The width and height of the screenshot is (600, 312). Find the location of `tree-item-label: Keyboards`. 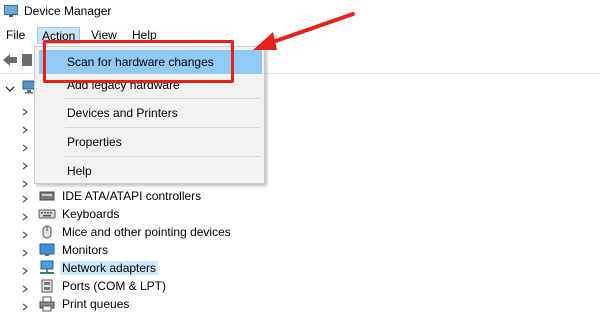

tree-item-label: Keyboards is located at coordinates (91, 214).